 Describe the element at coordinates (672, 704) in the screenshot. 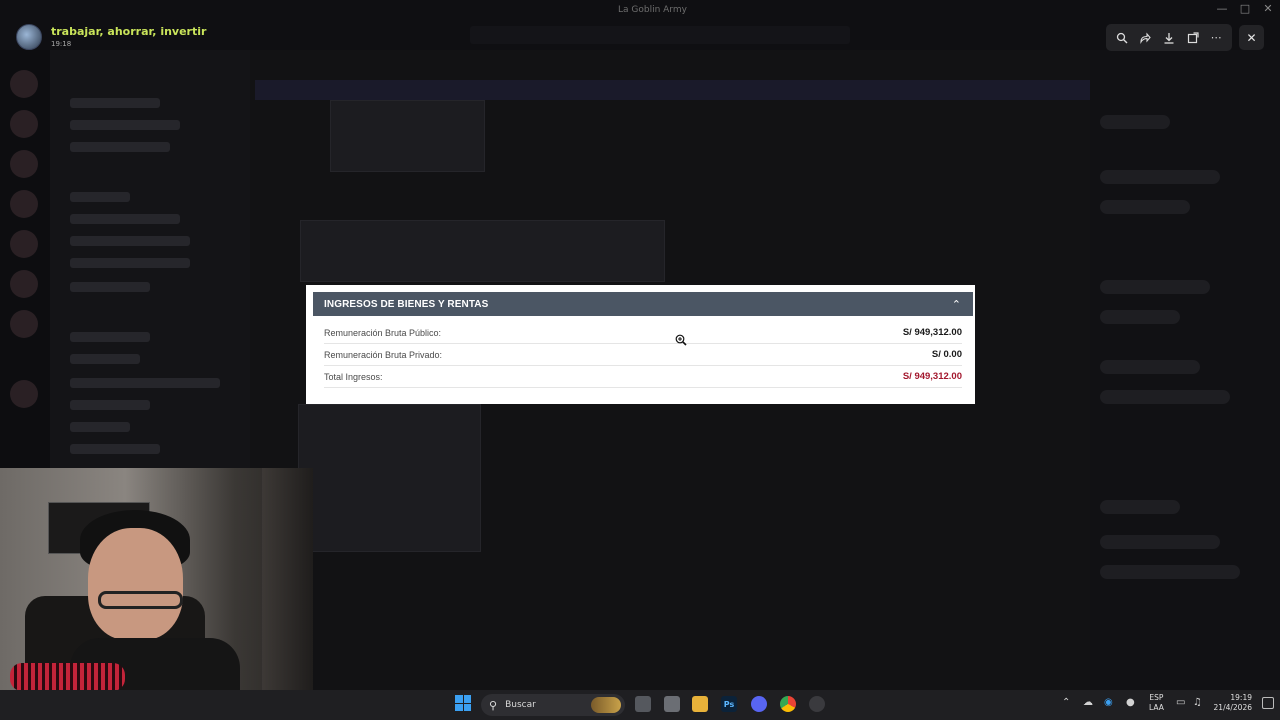

I see `printer-app-icon` at that location.